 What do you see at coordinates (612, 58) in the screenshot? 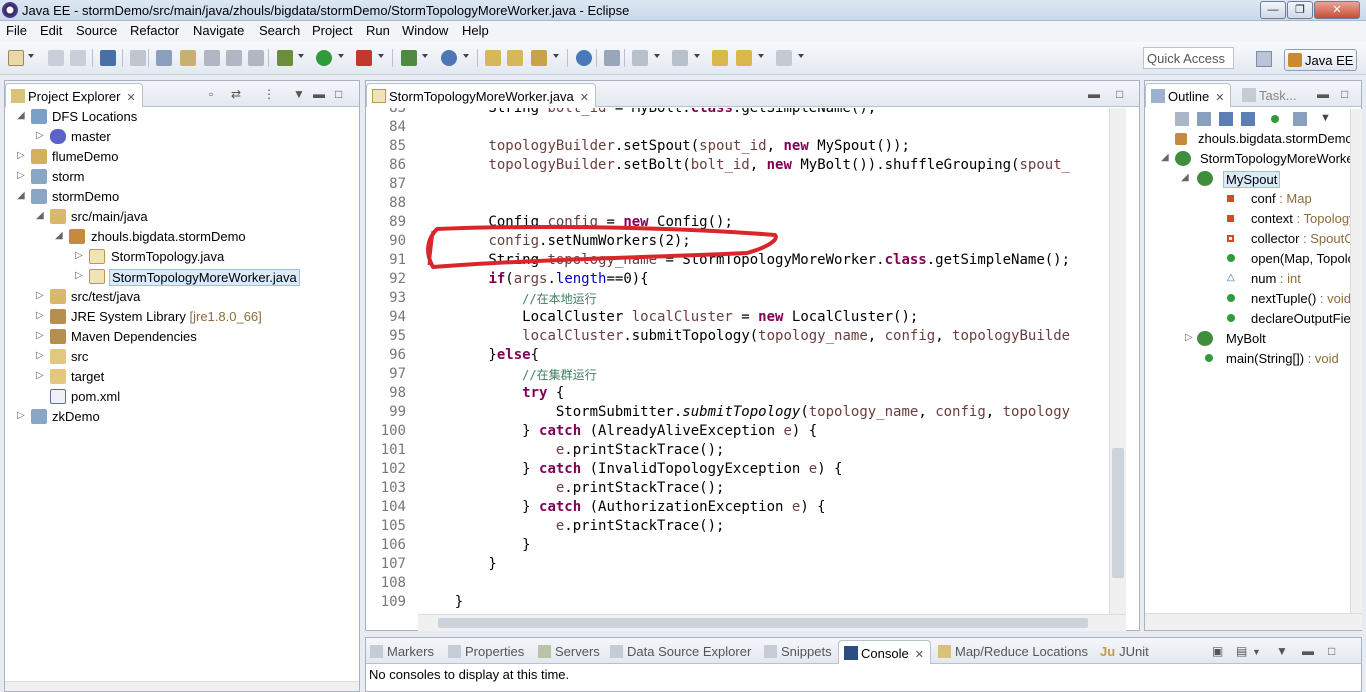
I see `refresh-icon` at bounding box center [612, 58].